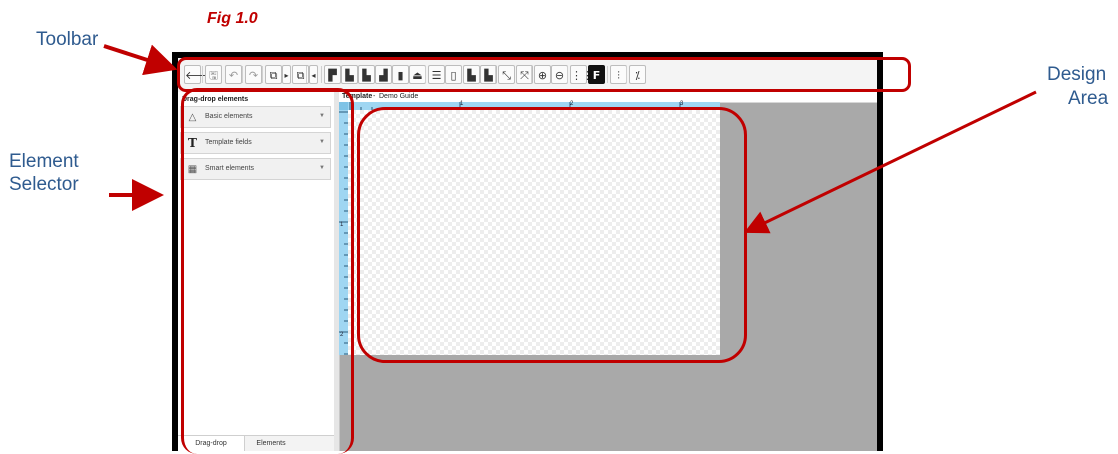  Describe the element at coordinates (399, 96) in the screenshot. I see `design-header-name: Demo Guide` at that location.